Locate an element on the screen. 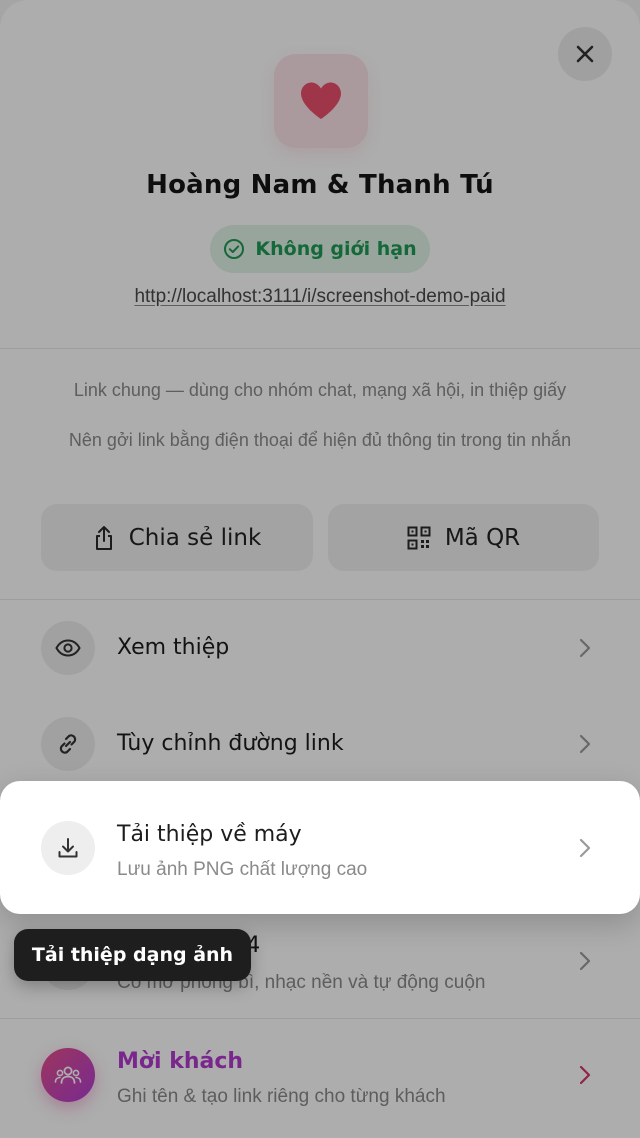 This screenshot has height=1138, width=640. share-icon is located at coordinates (103, 537).